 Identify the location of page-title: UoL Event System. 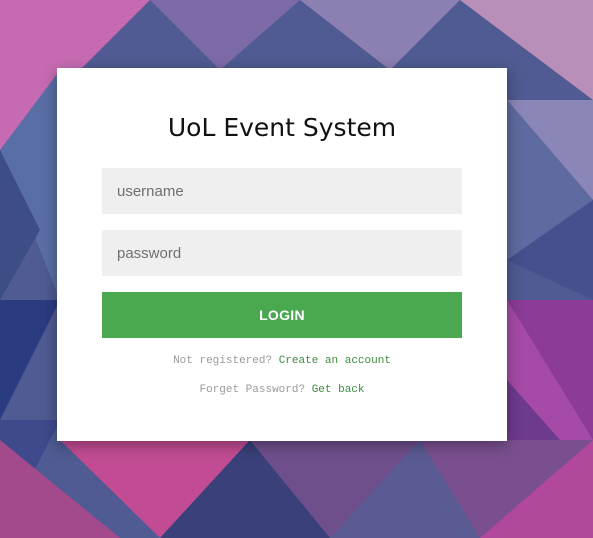
(282, 127).